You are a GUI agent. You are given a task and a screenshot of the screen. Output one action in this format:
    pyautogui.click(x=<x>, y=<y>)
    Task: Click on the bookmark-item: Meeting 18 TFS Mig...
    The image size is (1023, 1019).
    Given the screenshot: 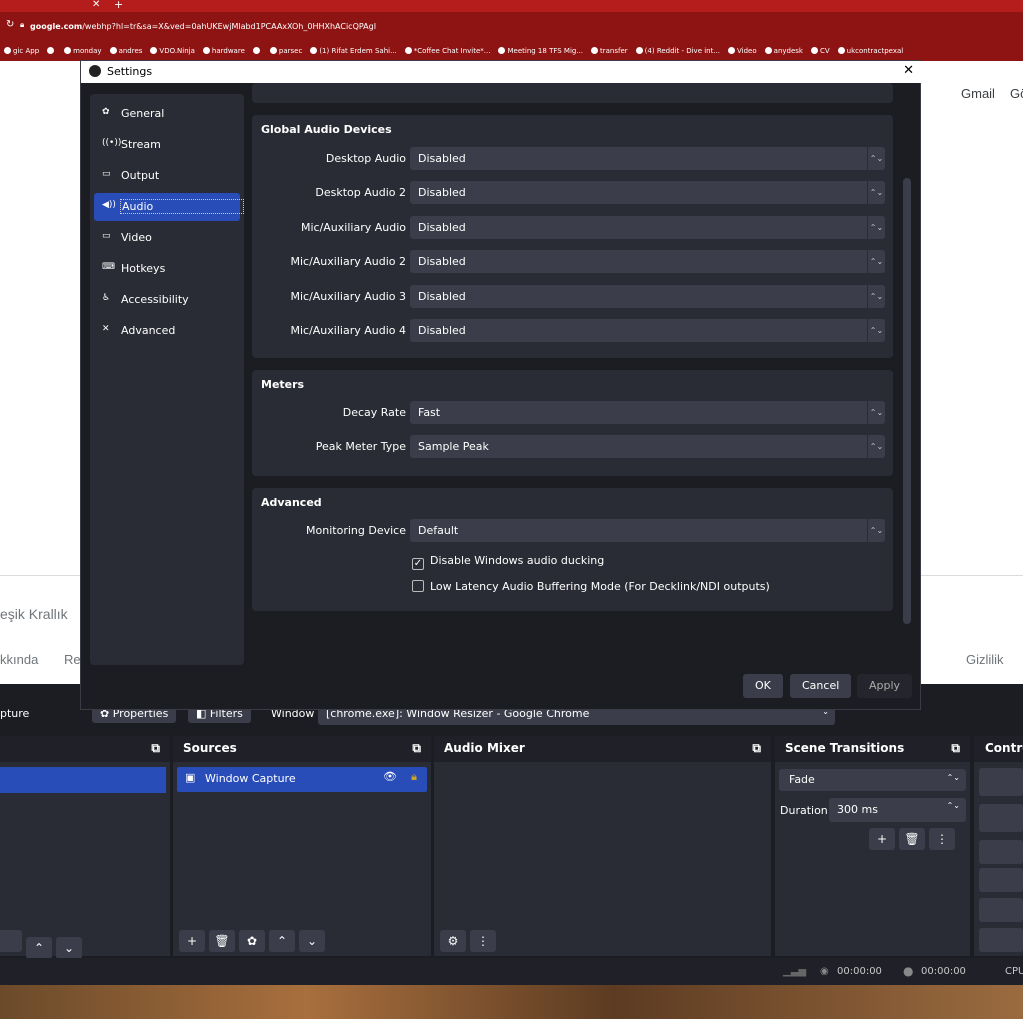 What is the action you would take?
    pyautogui.click(x=540, y=49)
    